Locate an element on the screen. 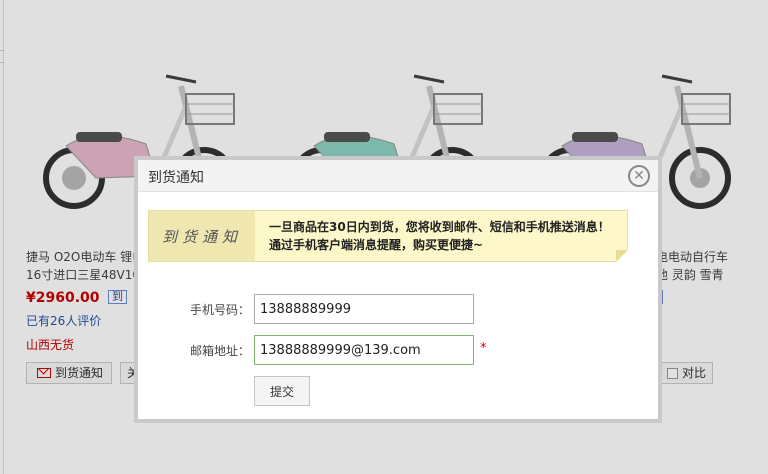 The width and height of the screenshot is (768, 474). email-row: 邮箱地址： * is located at coordinates (398, 350).